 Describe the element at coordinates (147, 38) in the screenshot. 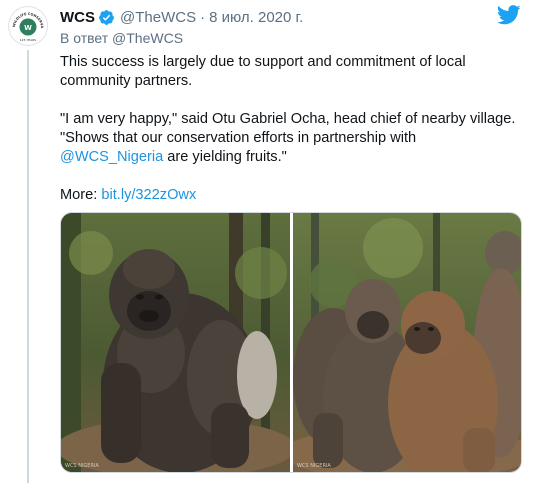

I see `reply-mention-link: @TheWCS` at that location.